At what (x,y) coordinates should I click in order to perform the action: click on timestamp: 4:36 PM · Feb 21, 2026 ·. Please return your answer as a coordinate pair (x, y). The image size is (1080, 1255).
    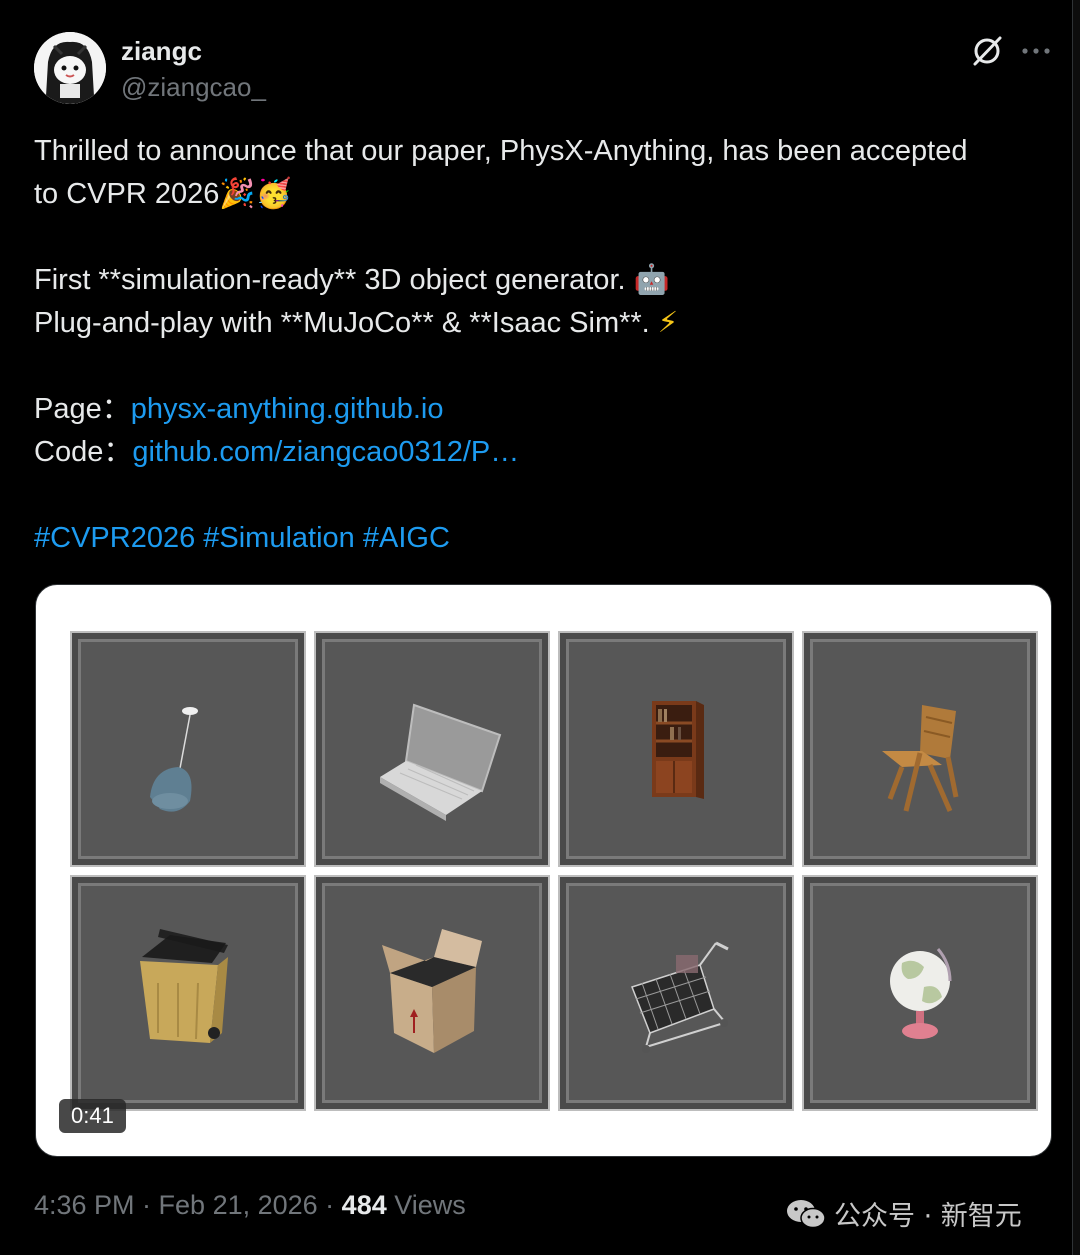
    Looking at the image, I should click on (188, 1205).